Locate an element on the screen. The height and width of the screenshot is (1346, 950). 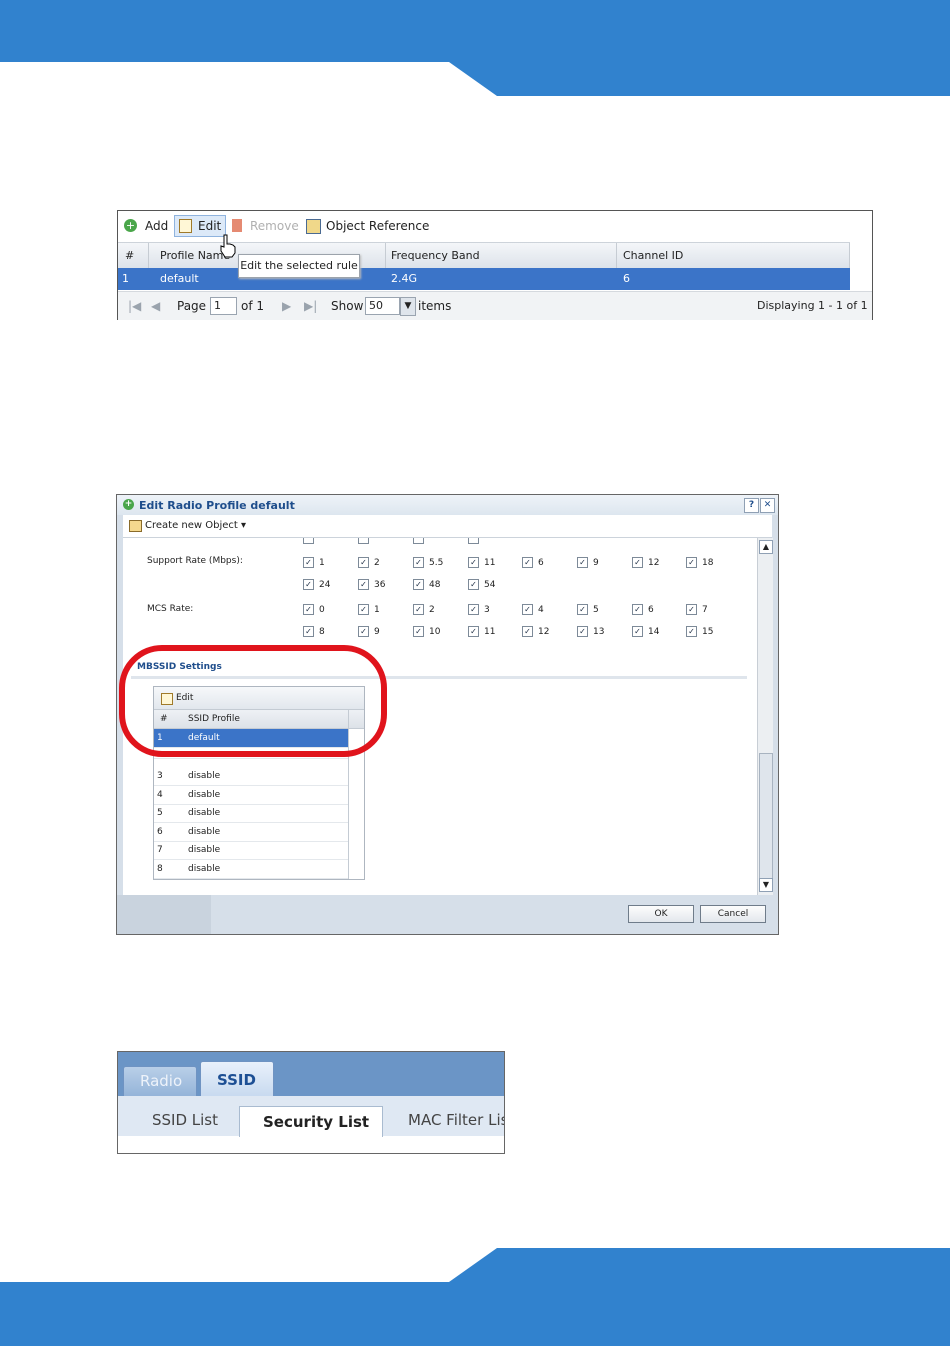
ssid-row-number: 5 is located at coordinates (160, 813).